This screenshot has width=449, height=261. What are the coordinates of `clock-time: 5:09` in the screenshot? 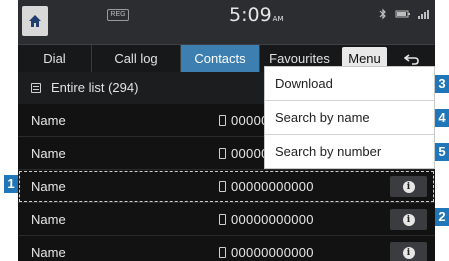 It's located at (250, 15).